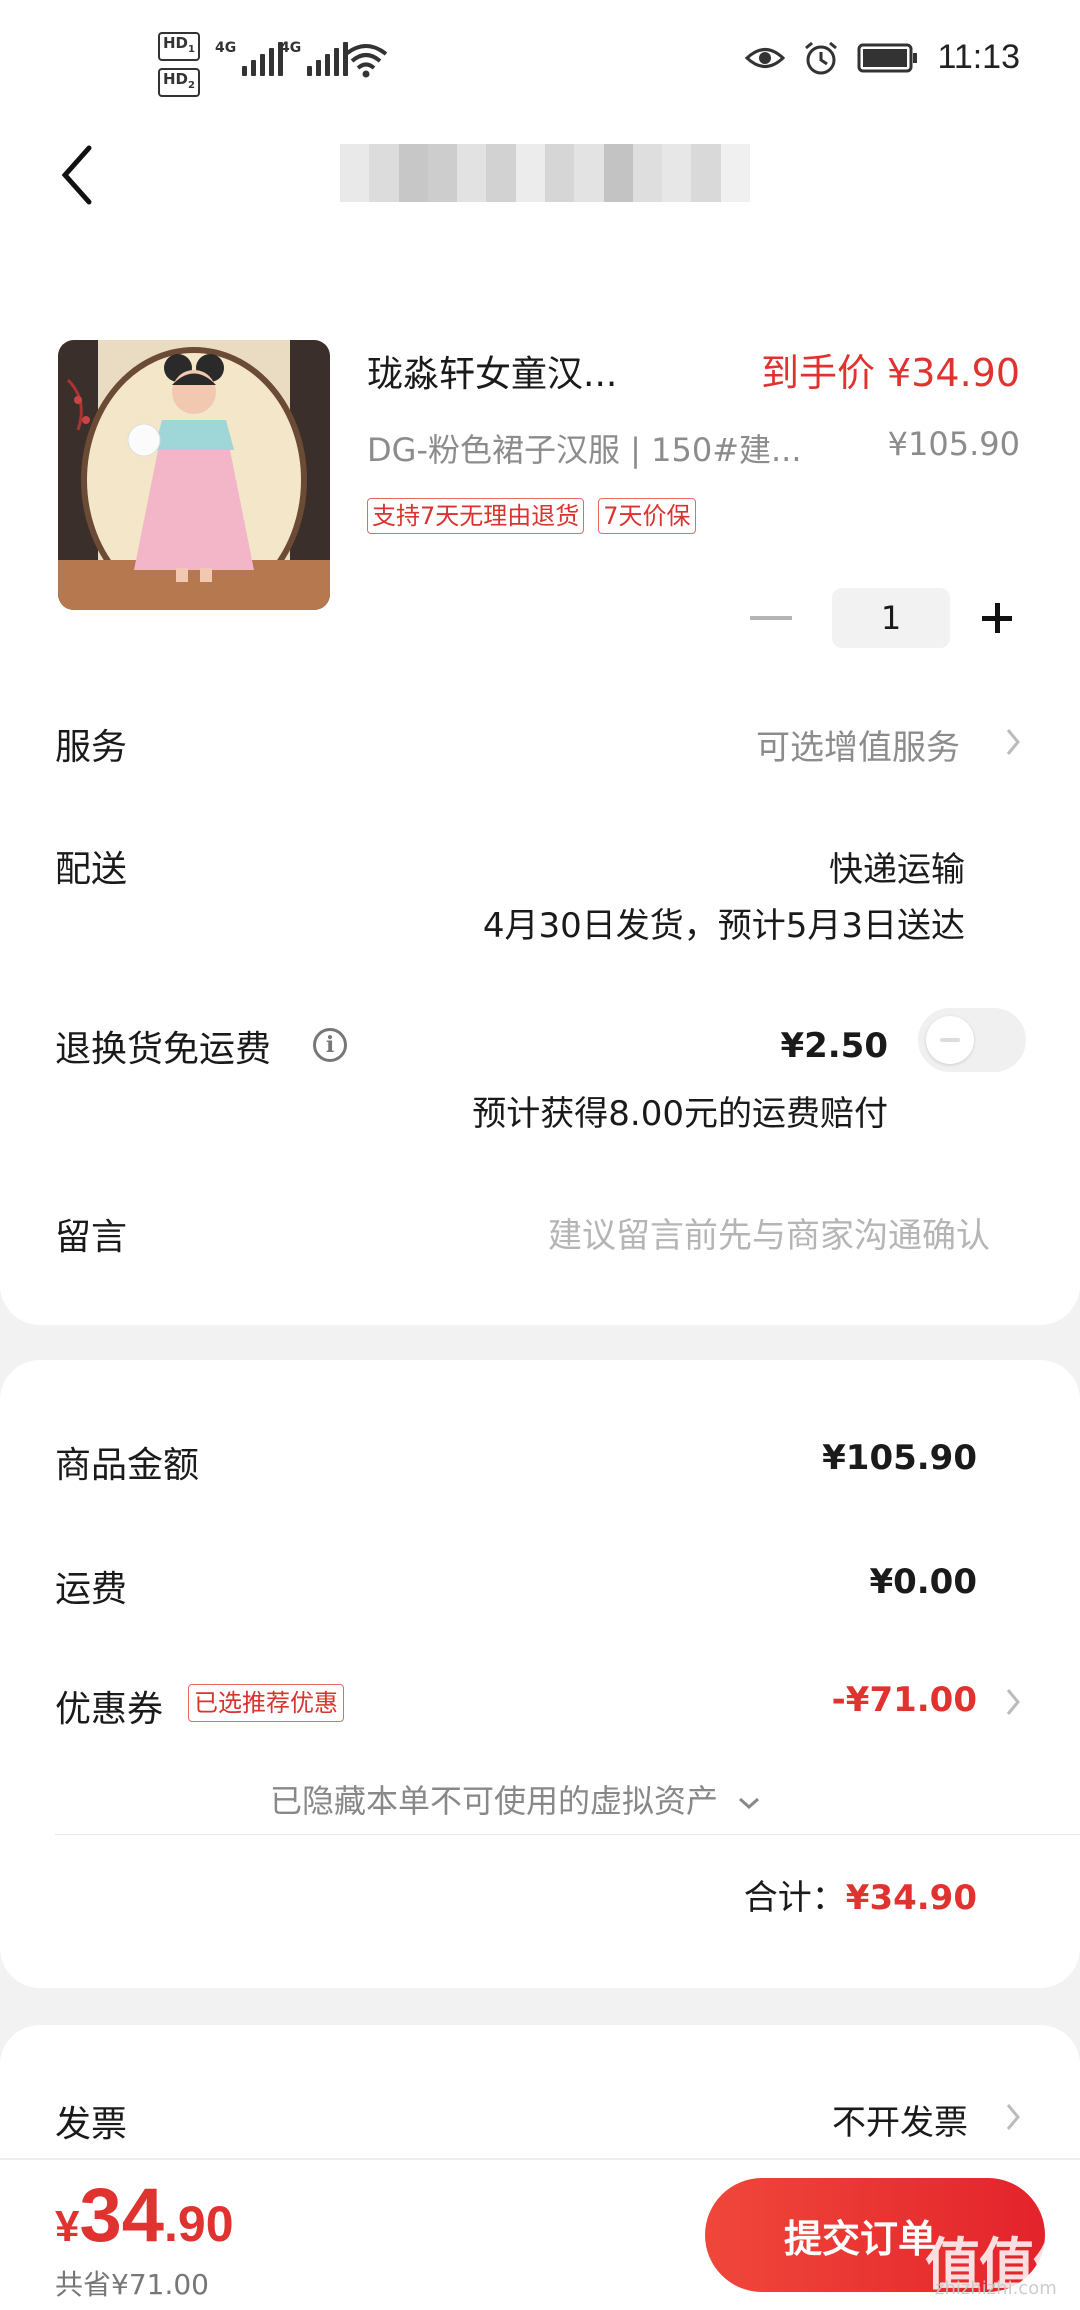 This screenshot has height=2310, width=1080. I want to click on service-label: 服务, so click(91, 747).